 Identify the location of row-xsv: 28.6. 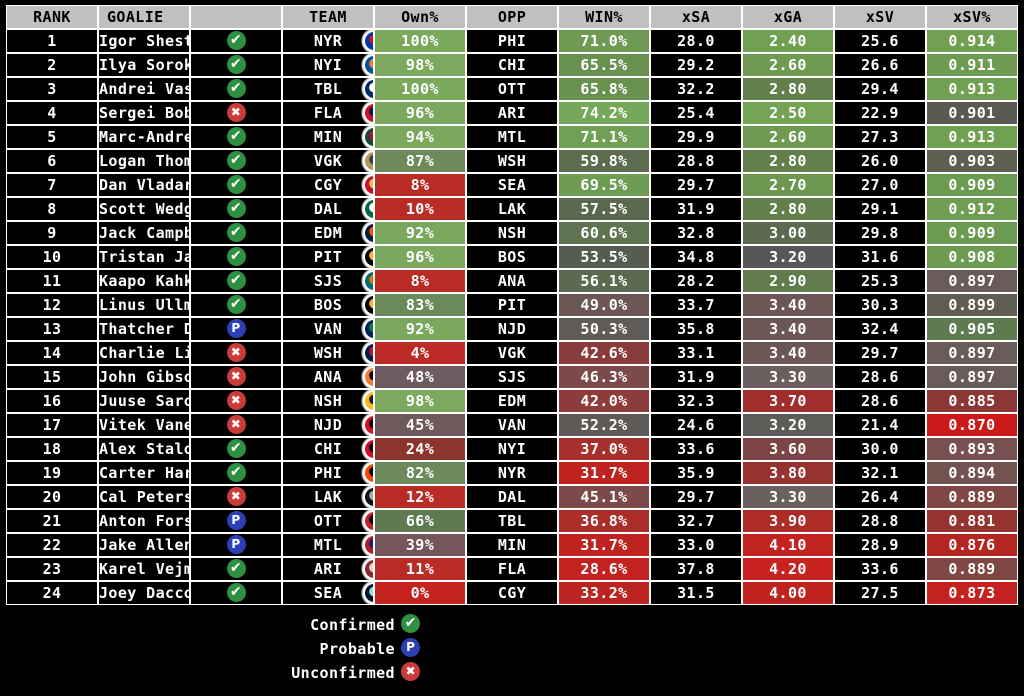
(880, 401).